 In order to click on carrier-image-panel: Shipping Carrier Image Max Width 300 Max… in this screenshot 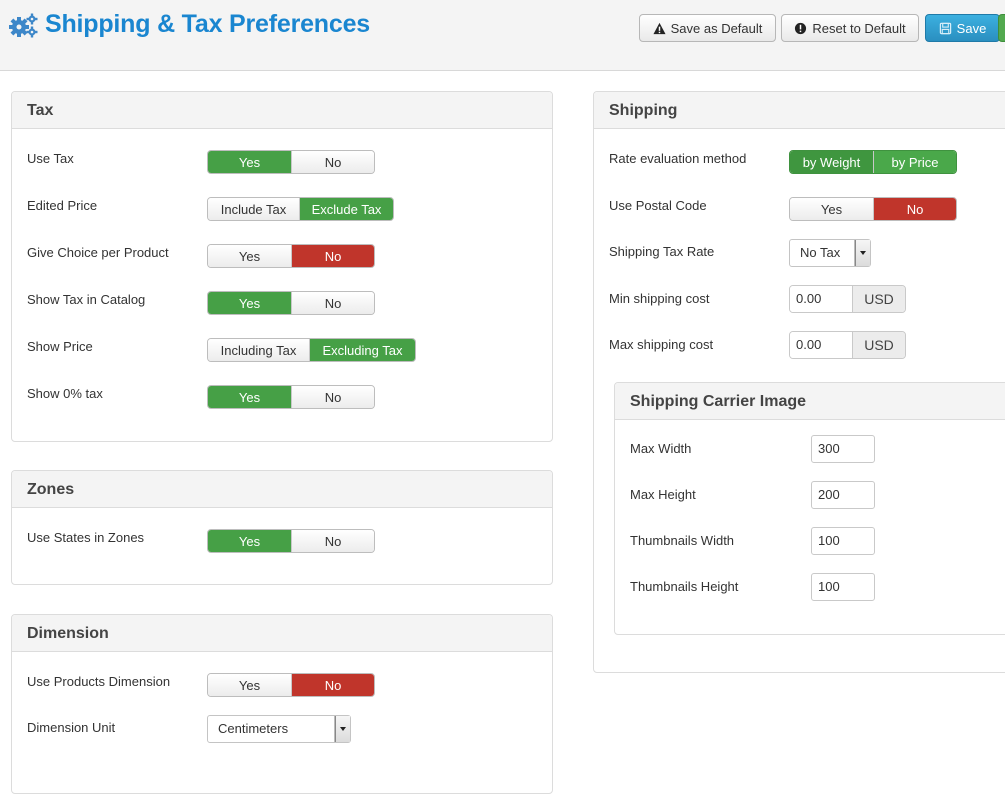, I will do `click(809, 508)`.